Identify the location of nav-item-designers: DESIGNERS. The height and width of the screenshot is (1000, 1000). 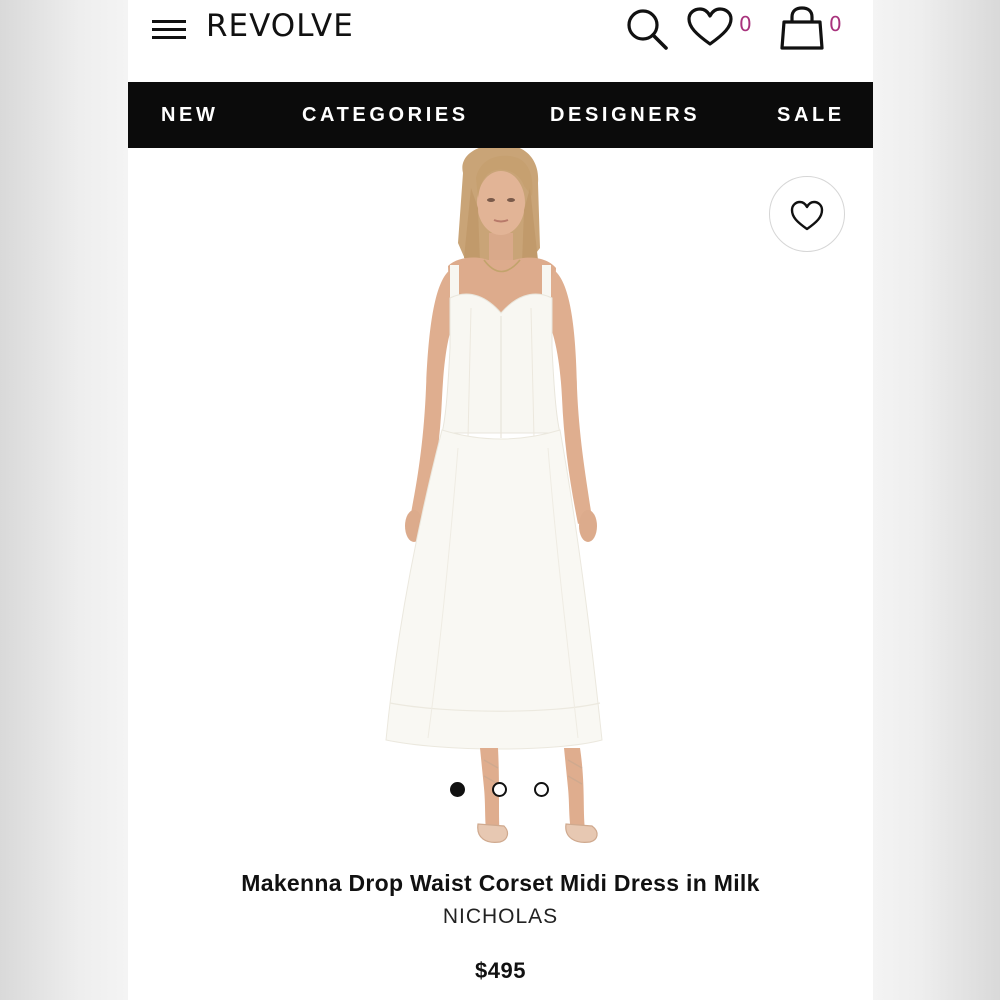
(625, 115).